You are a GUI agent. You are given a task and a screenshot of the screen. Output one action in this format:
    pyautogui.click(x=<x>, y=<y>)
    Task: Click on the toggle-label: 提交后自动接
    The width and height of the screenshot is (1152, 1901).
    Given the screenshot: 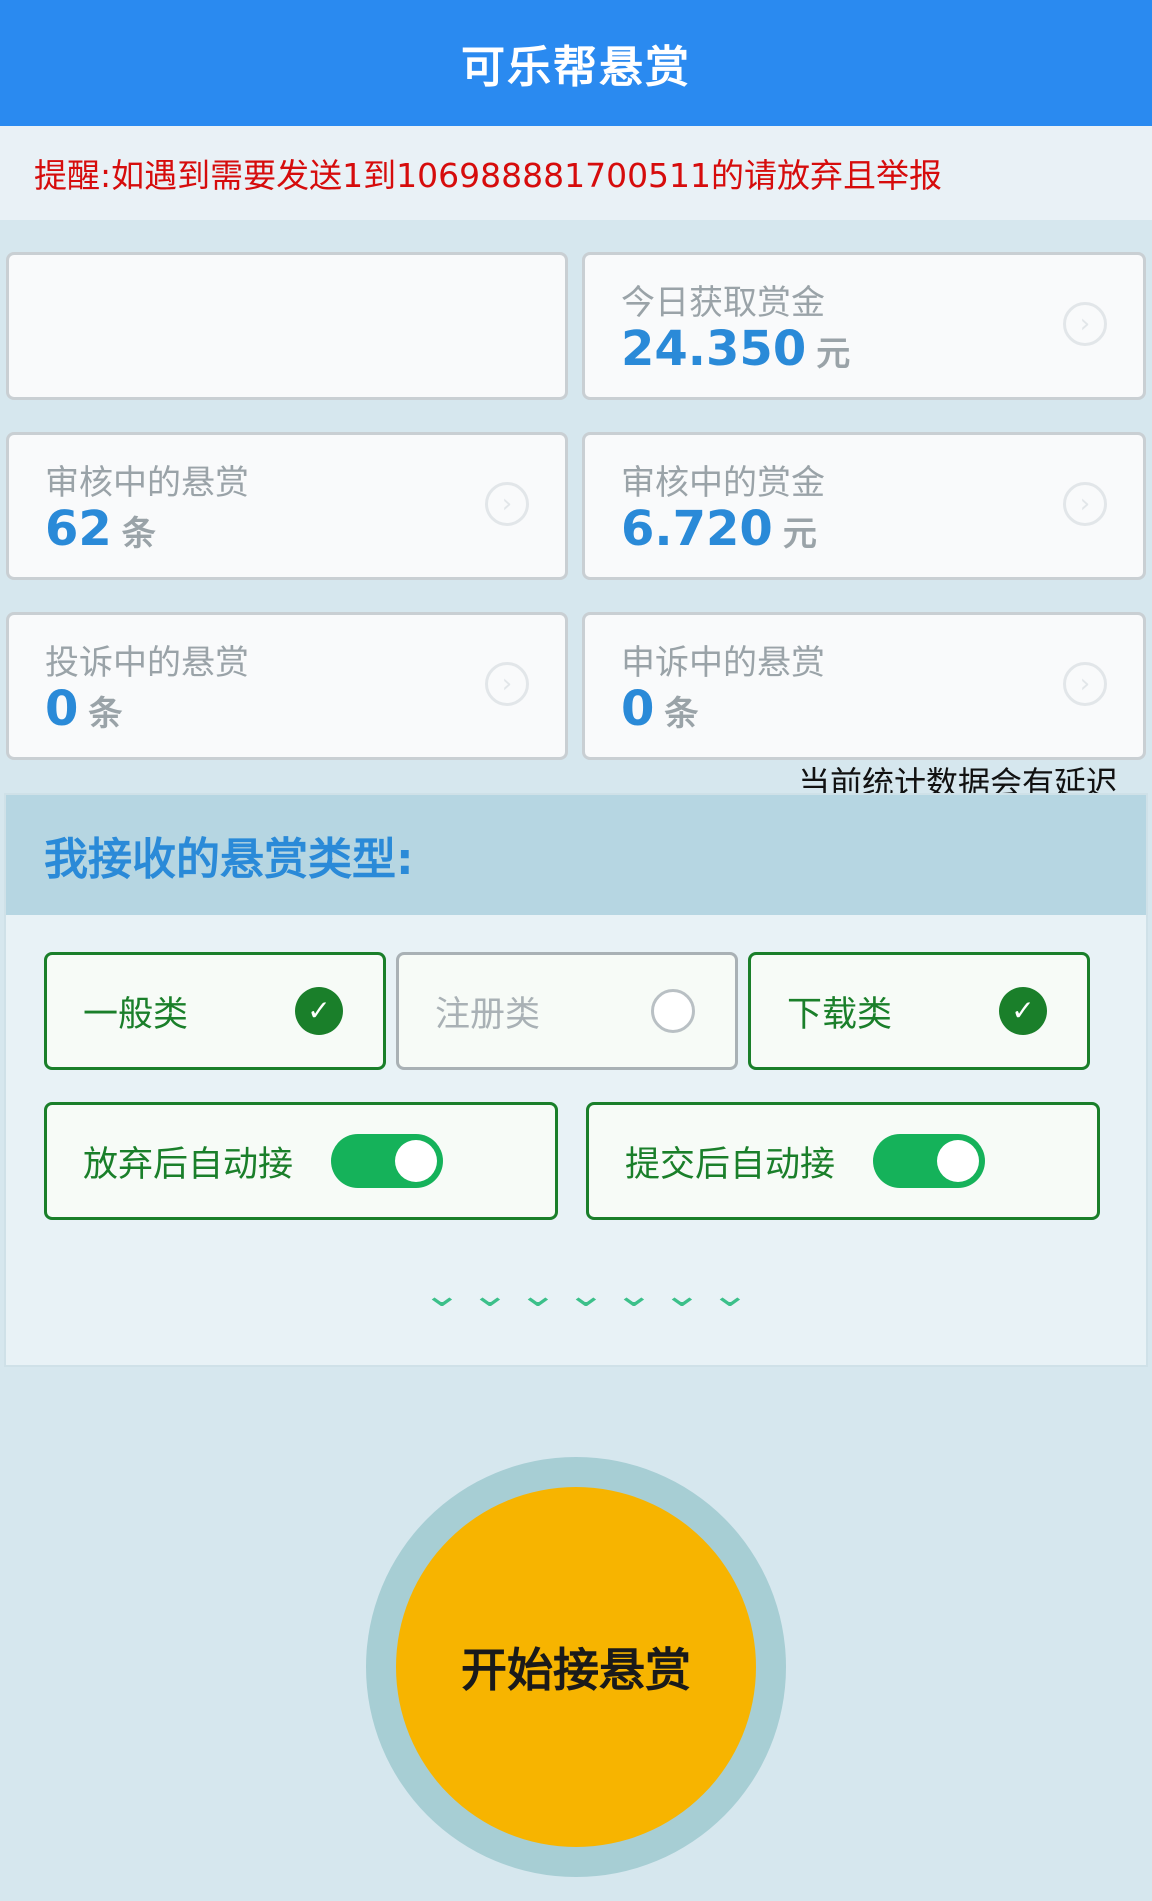 What is the action you would take?
    pyautogui.click(x=730, y=1164)
    